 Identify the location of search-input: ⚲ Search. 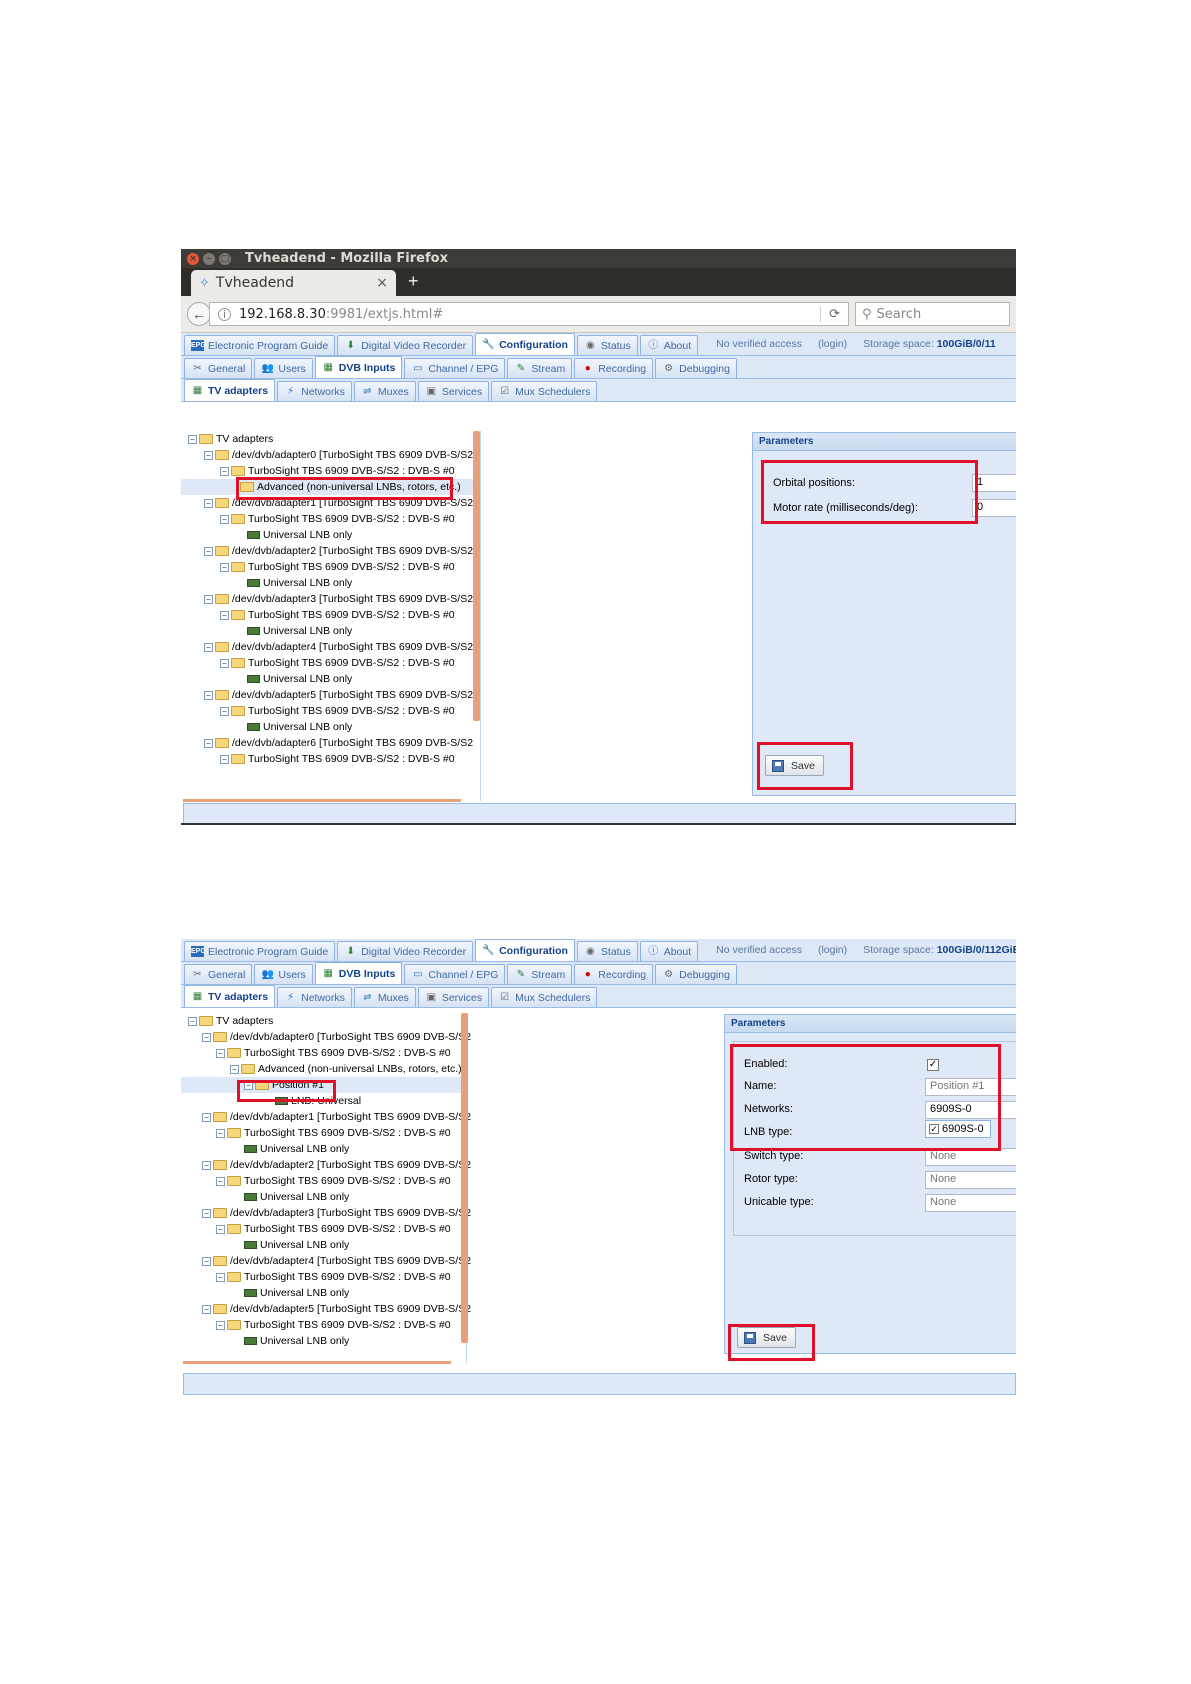
(932, 314).